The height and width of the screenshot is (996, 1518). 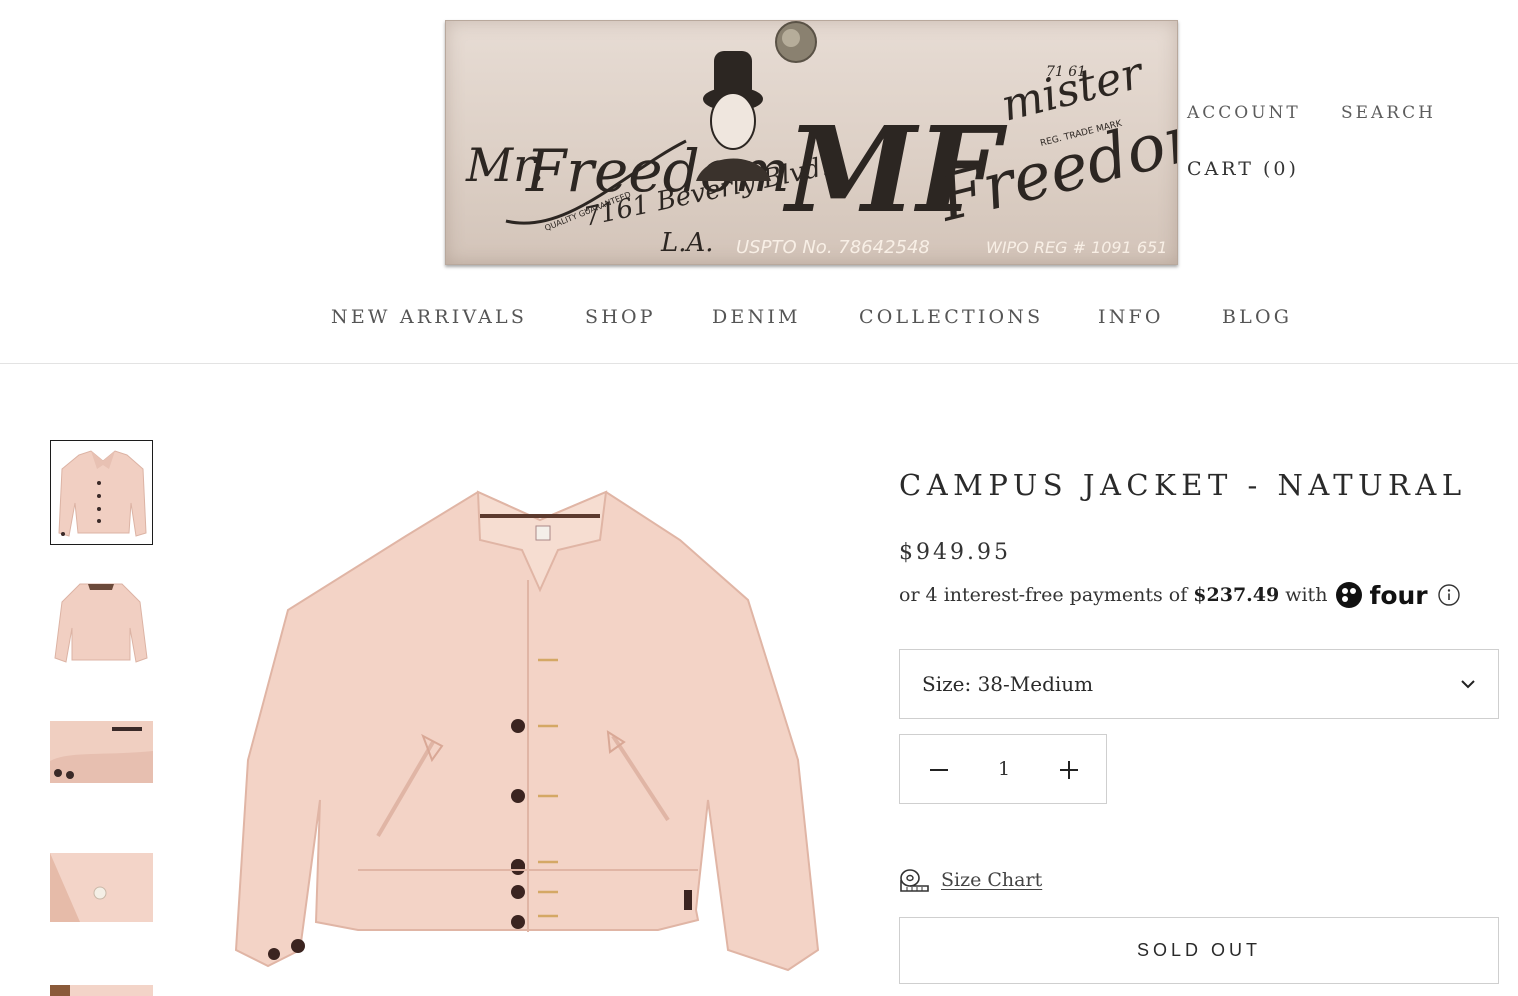 I want to click on size-chart-link: Size Chart, so click(x=991, y=880).